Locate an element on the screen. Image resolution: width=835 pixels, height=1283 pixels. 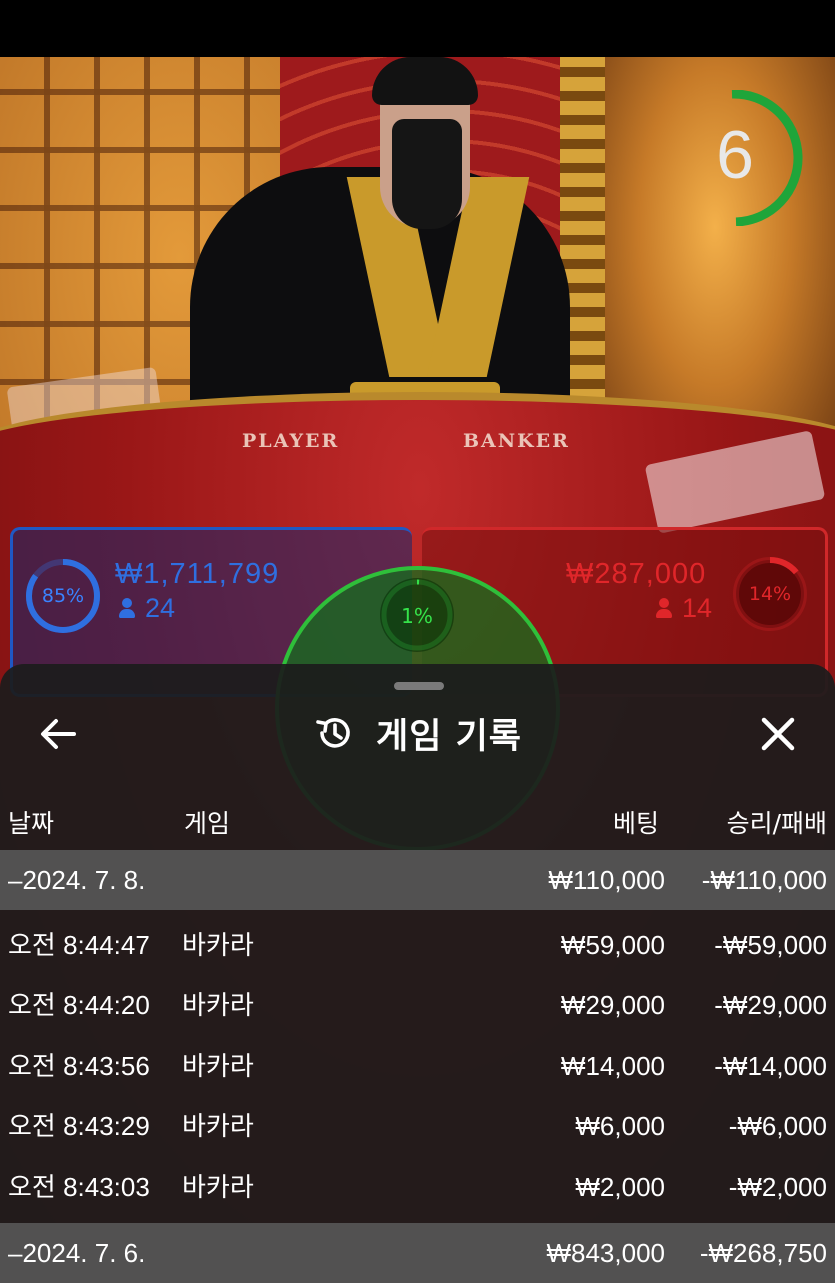
row-result: -₩2,000 is located at coordinates (777, 1187).